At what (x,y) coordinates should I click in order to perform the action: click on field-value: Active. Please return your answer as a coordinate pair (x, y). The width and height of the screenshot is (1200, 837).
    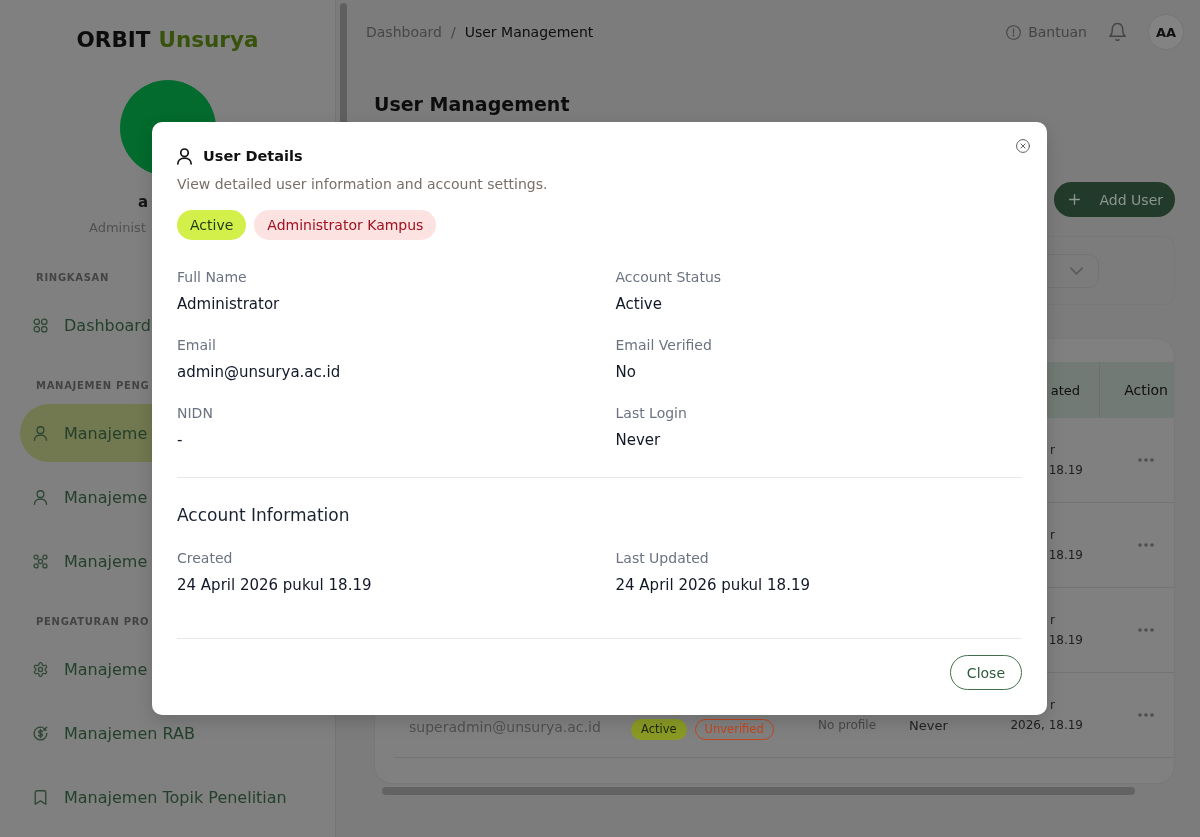
    Looking at the image, I should click on (638, 304).